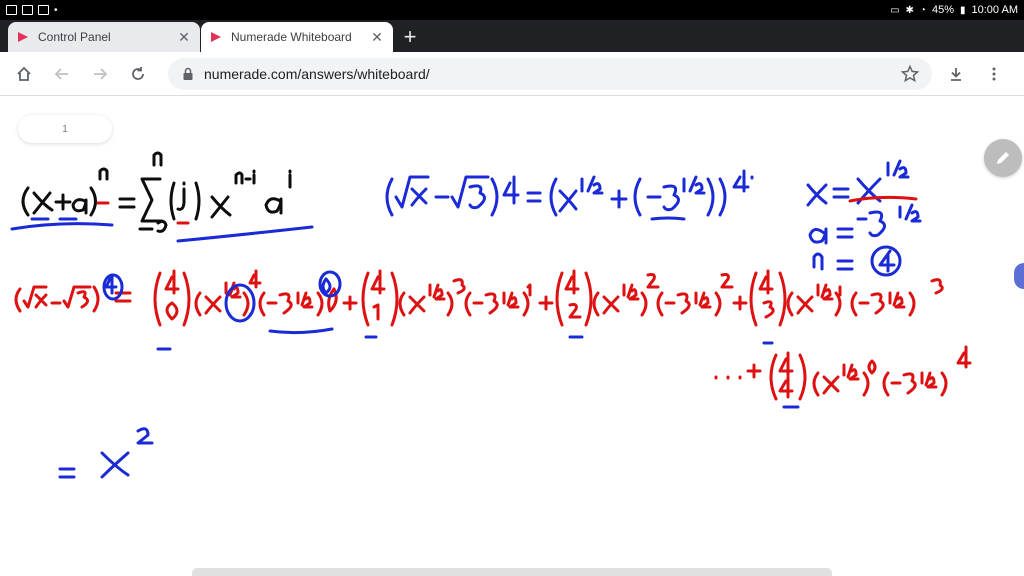 The image size is (1024, 576). Describe the element at coordinates (74, 37) in the screenshot. I see `tab-label: Control Panel` at that location.